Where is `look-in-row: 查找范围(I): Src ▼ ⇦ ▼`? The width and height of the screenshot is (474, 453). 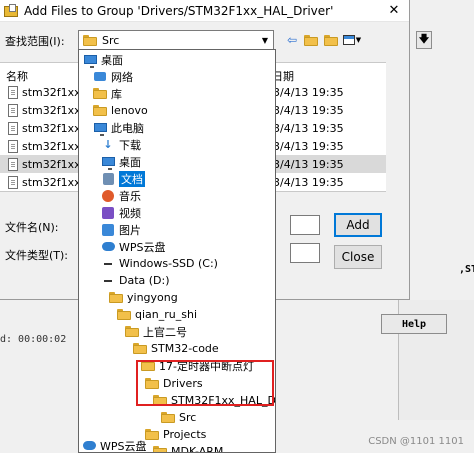 look-in-row: 查找范围(I): Src ▼ ⇦ ▼ is located at coordinates (205, 40).